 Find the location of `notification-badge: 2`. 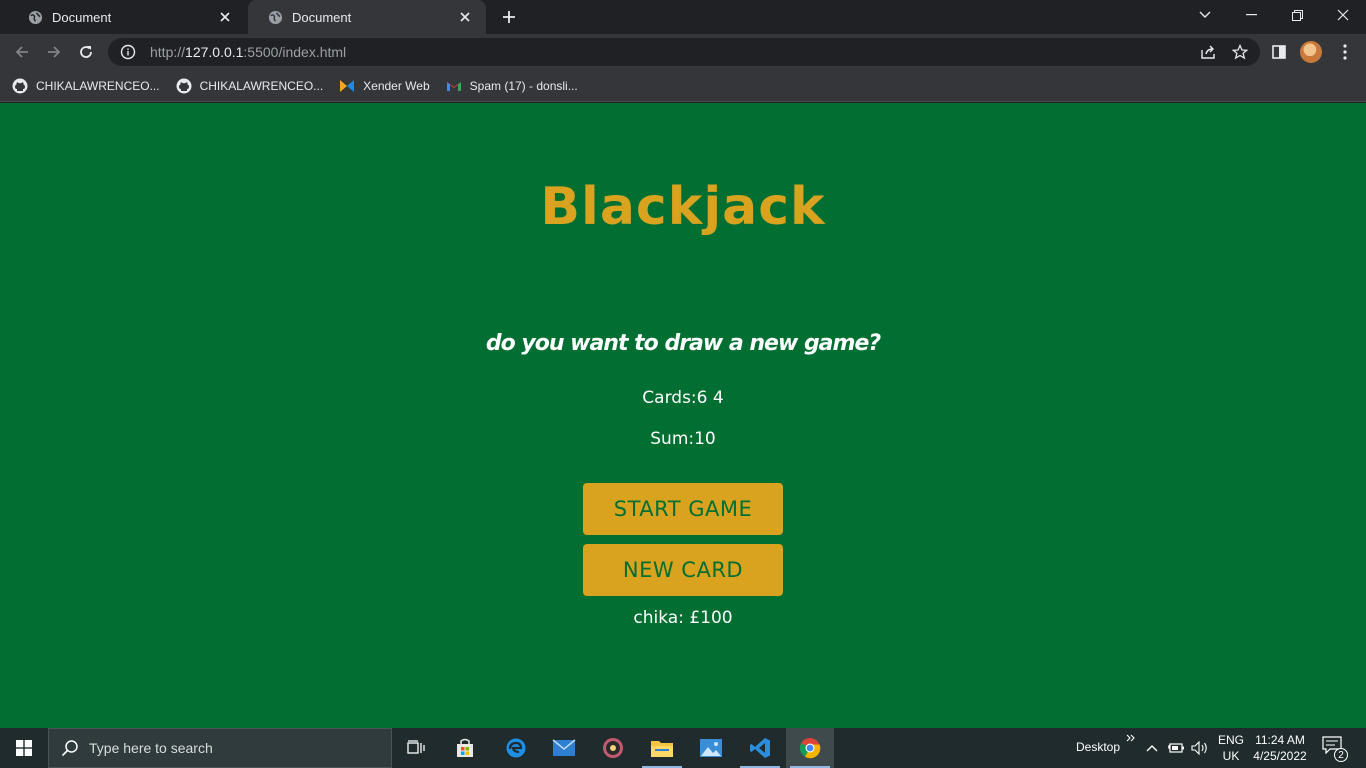

notification-badge: 2 is located at coordinates (1341, 755).